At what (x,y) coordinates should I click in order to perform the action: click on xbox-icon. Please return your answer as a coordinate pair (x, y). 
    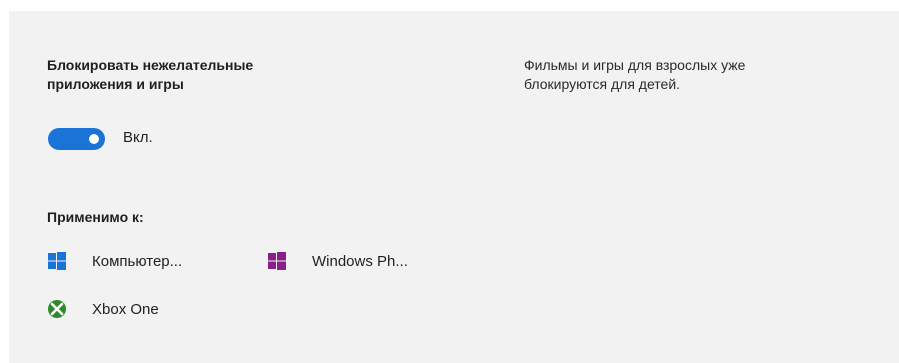
    Looking at the image, I should click on (57, 309).